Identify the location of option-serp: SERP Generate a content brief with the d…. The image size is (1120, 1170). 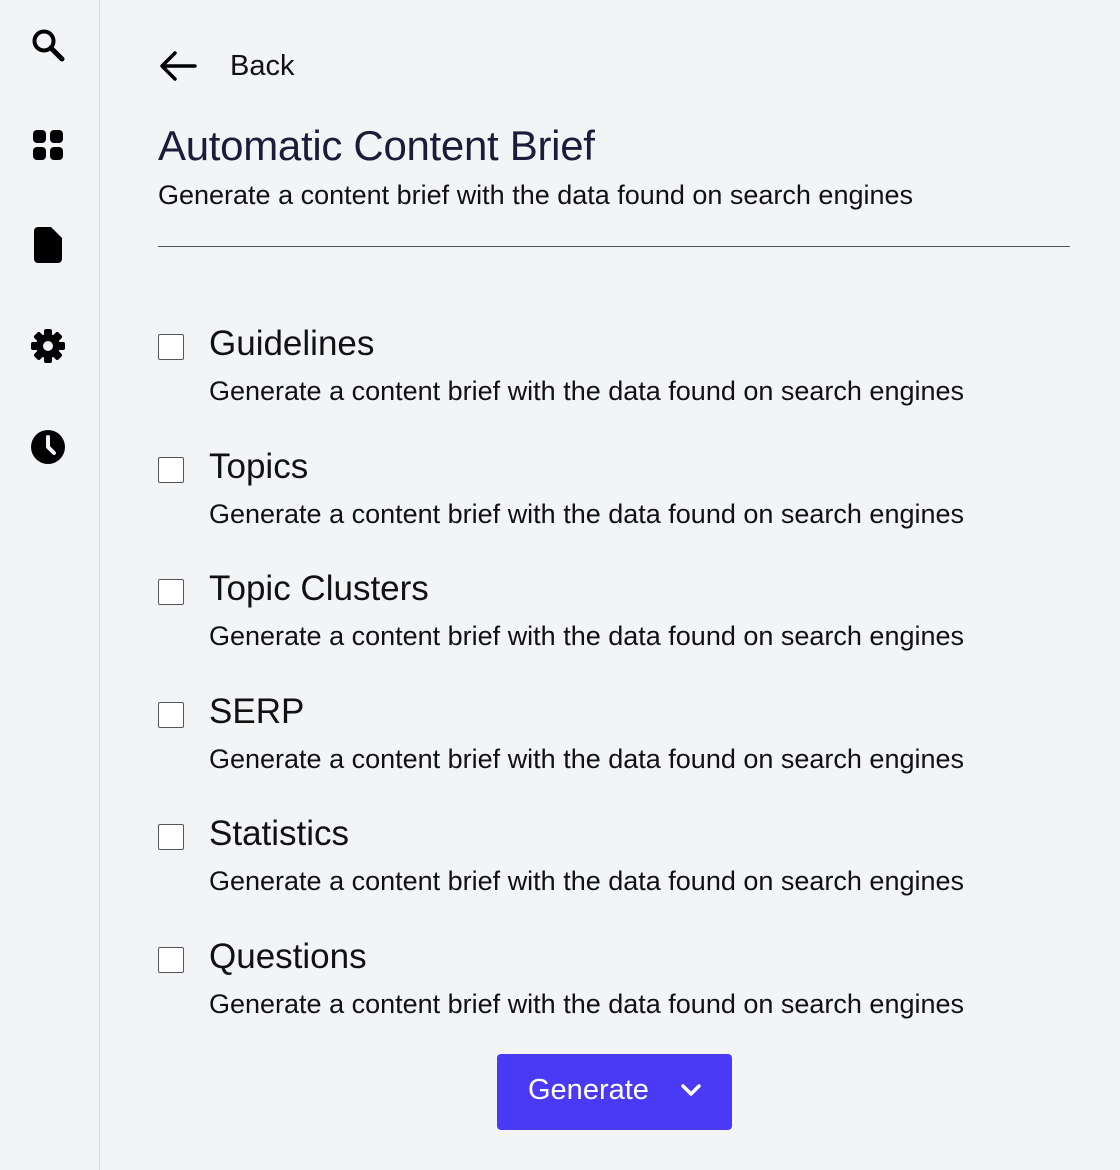
(614, 751).